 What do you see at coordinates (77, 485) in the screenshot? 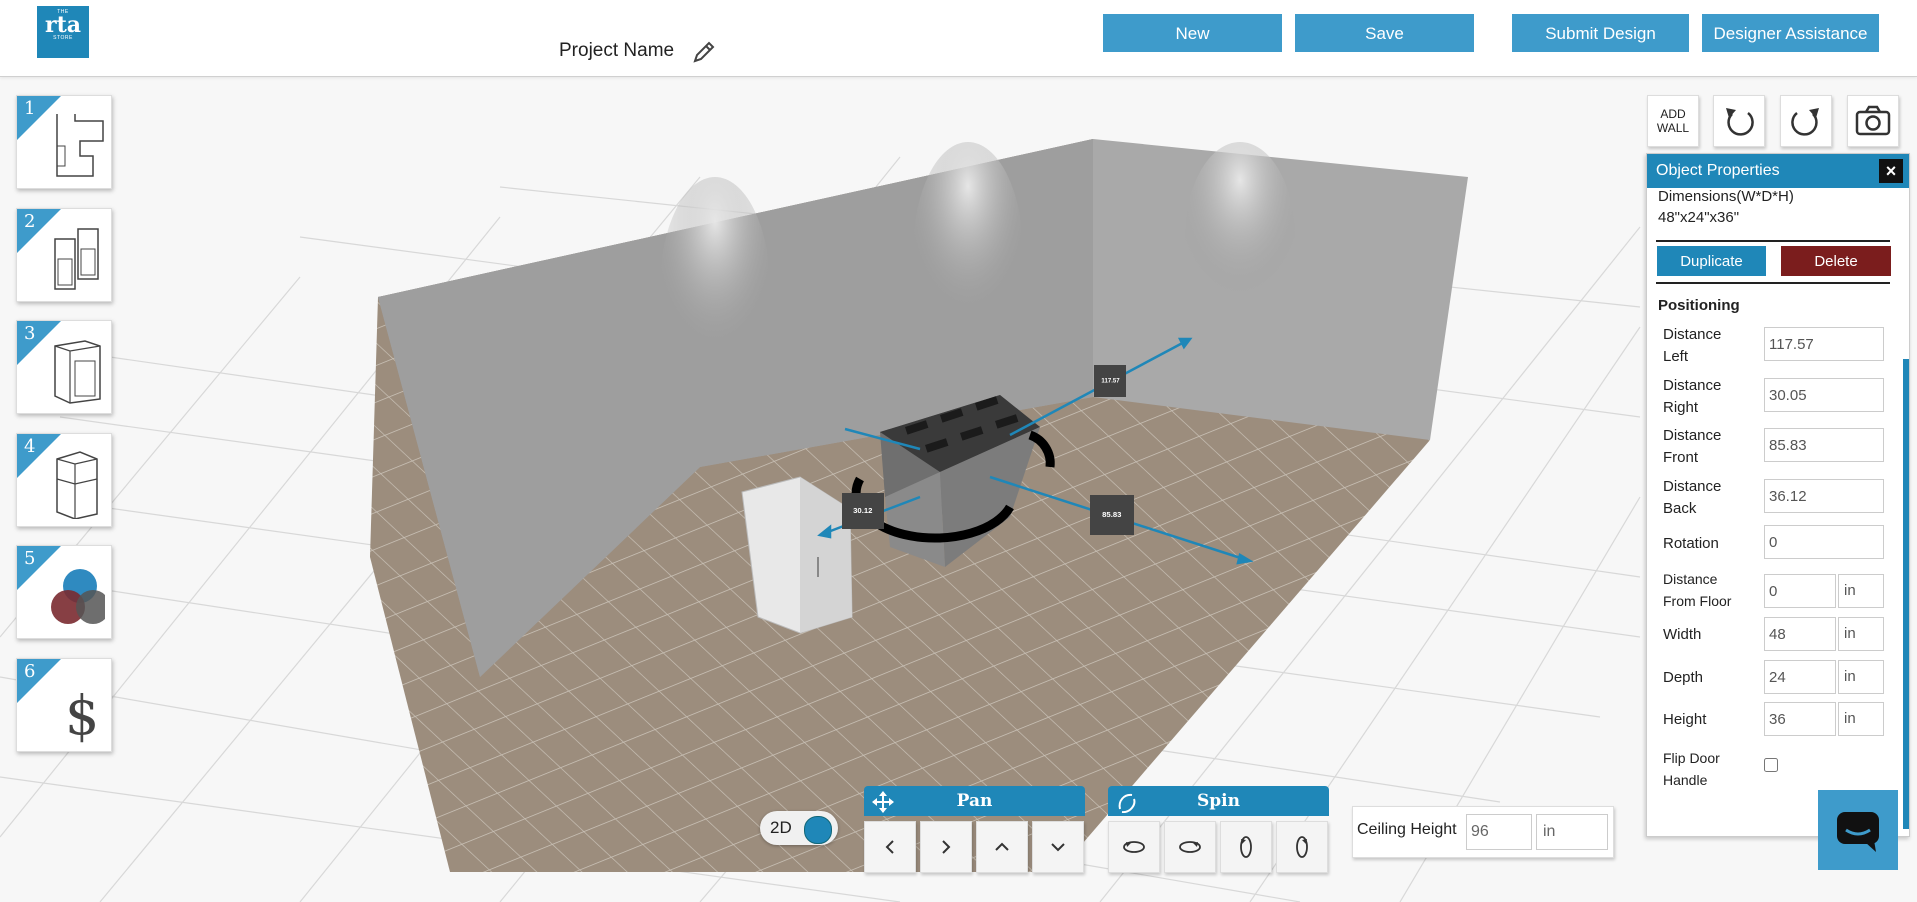
I see `refrigerator-icon` at bounding box center [77, 485].